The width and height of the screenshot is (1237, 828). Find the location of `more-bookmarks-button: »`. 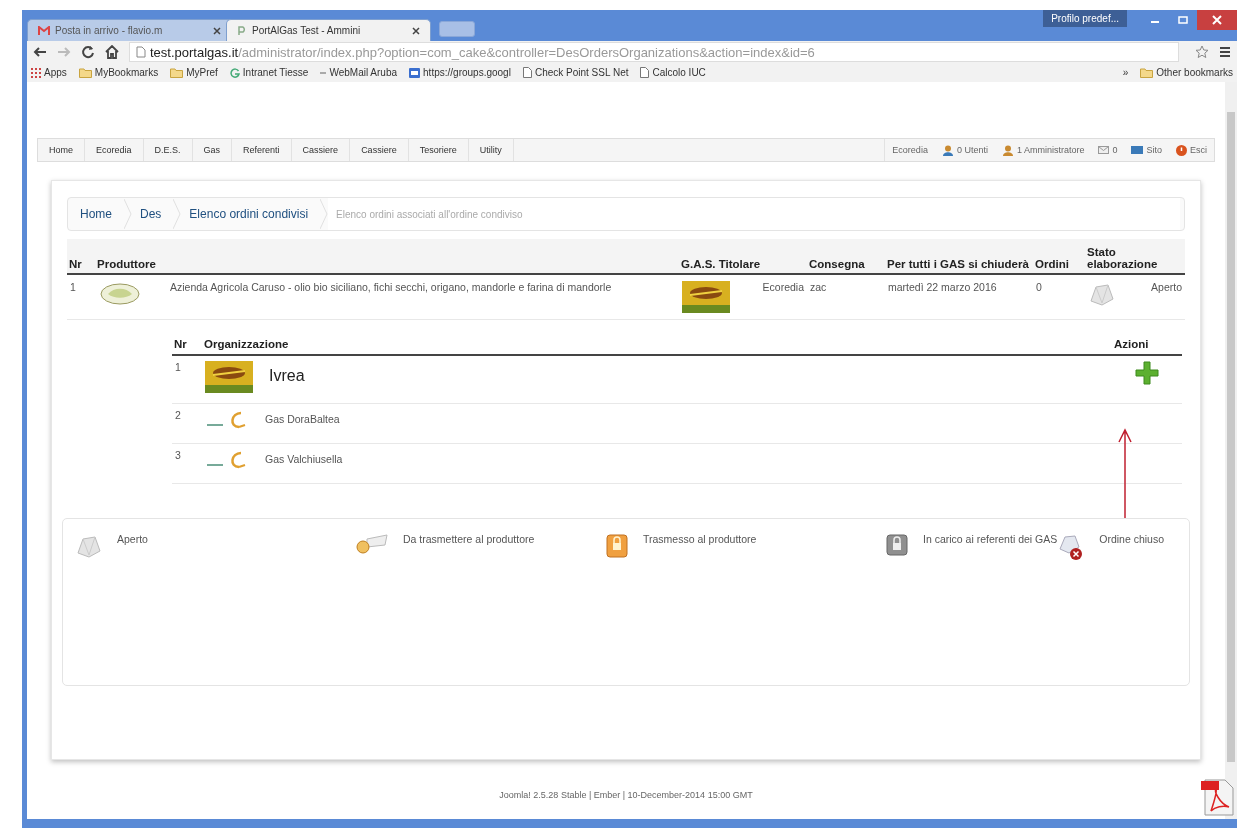

more-bookmarks-button: » is located at coordinates (1125, 72).